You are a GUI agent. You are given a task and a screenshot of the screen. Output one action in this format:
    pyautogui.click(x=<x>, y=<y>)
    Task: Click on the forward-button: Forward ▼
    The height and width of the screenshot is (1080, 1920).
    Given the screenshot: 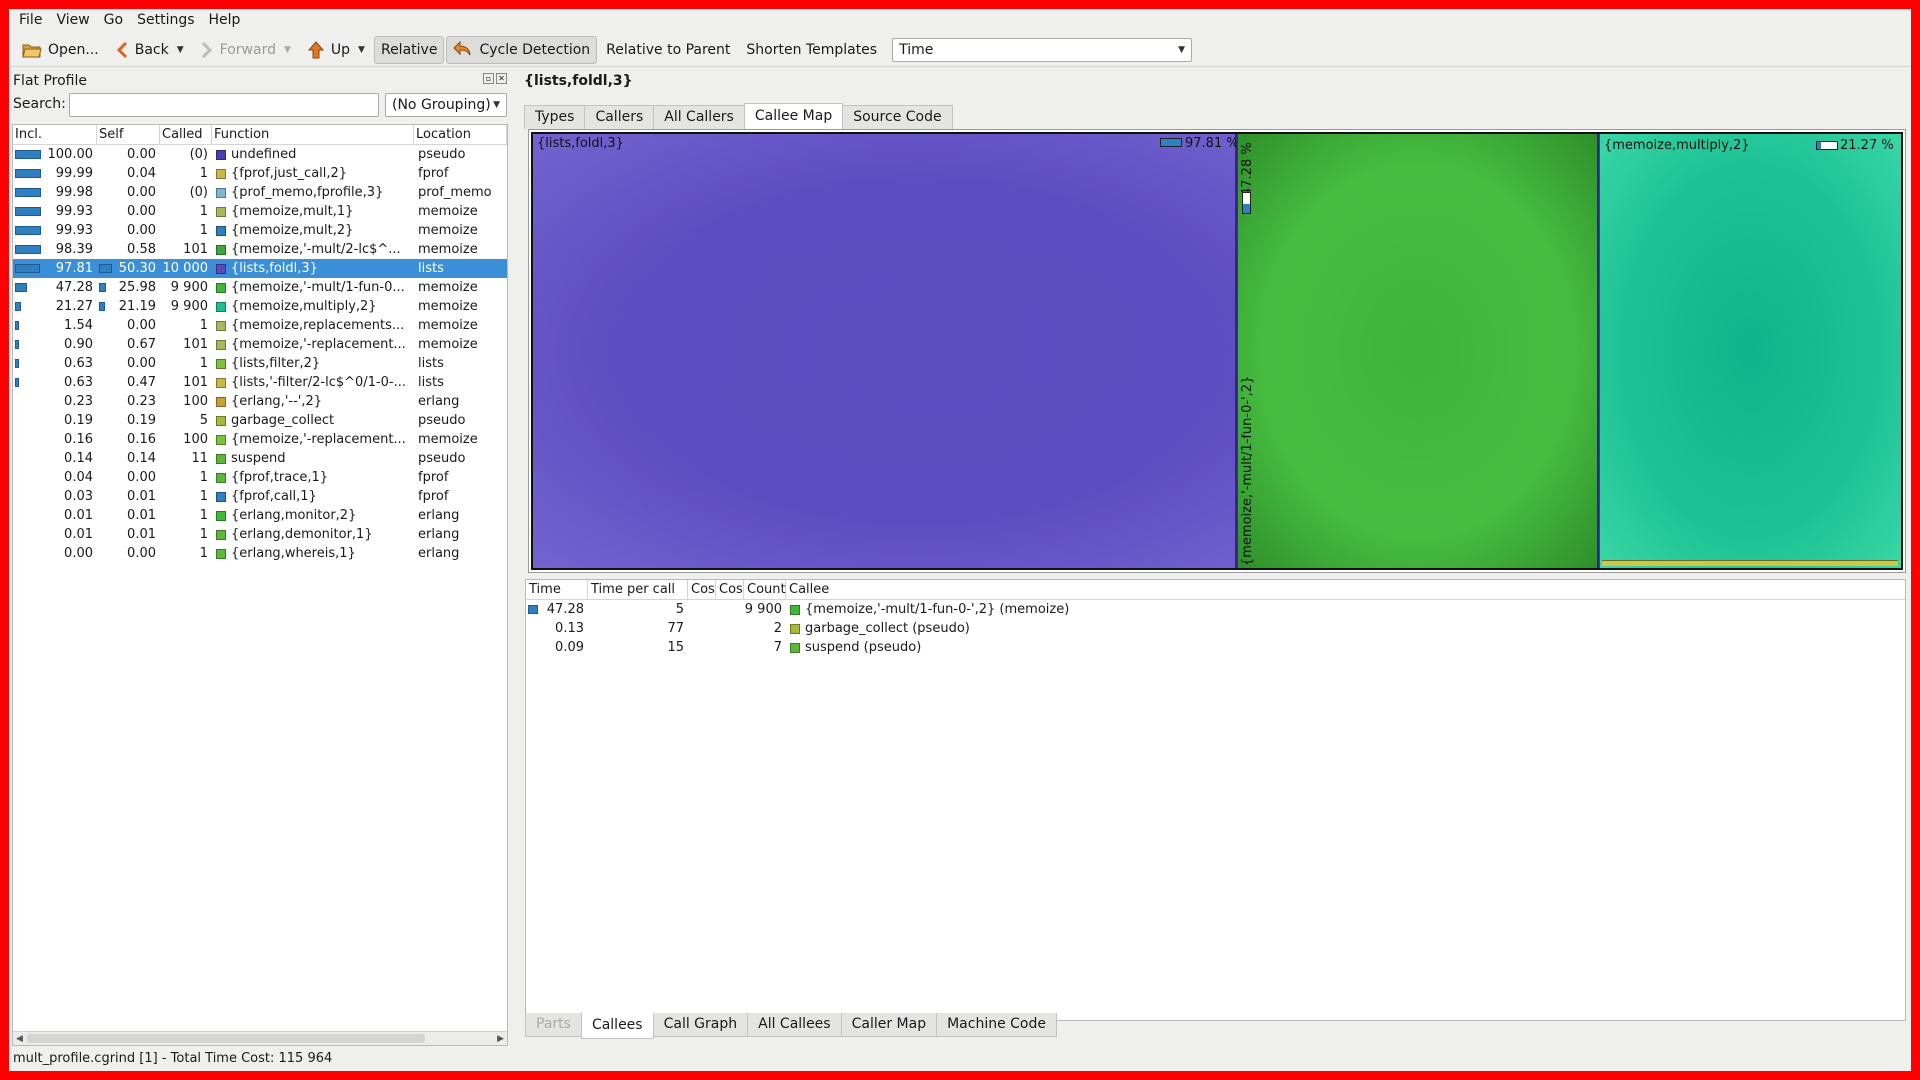 What is the action you would take?
    pyautogui.click(x=245, y=50)
    